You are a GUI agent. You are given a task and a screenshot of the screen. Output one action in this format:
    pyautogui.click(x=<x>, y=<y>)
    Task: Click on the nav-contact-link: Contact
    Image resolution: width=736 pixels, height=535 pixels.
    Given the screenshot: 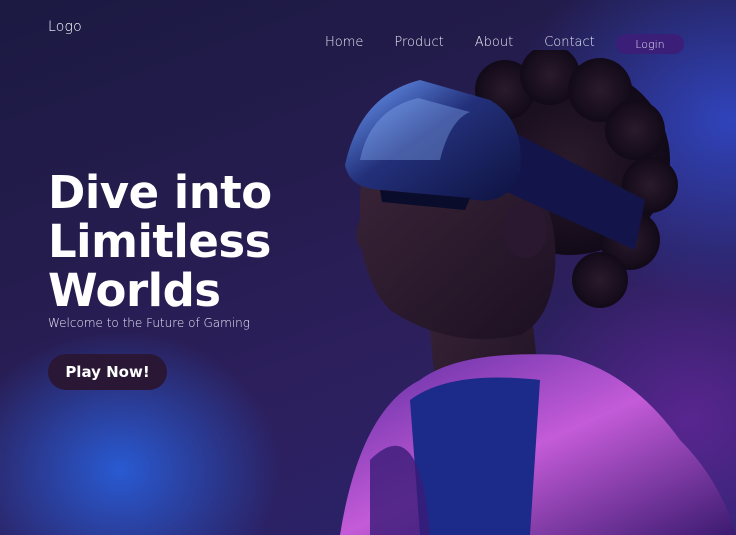 What is the action you would take?
    pyautogui.click(x=569, y=42)
    